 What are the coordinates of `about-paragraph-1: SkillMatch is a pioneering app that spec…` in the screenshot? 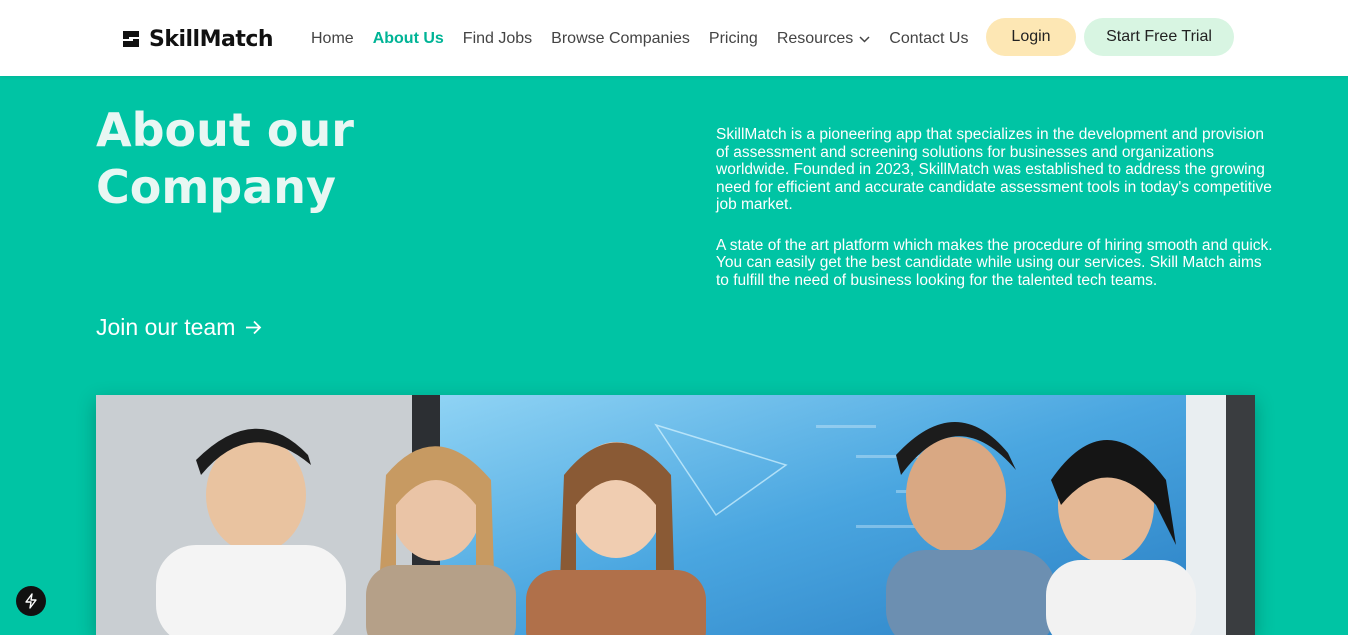 It's located at (994, 169).